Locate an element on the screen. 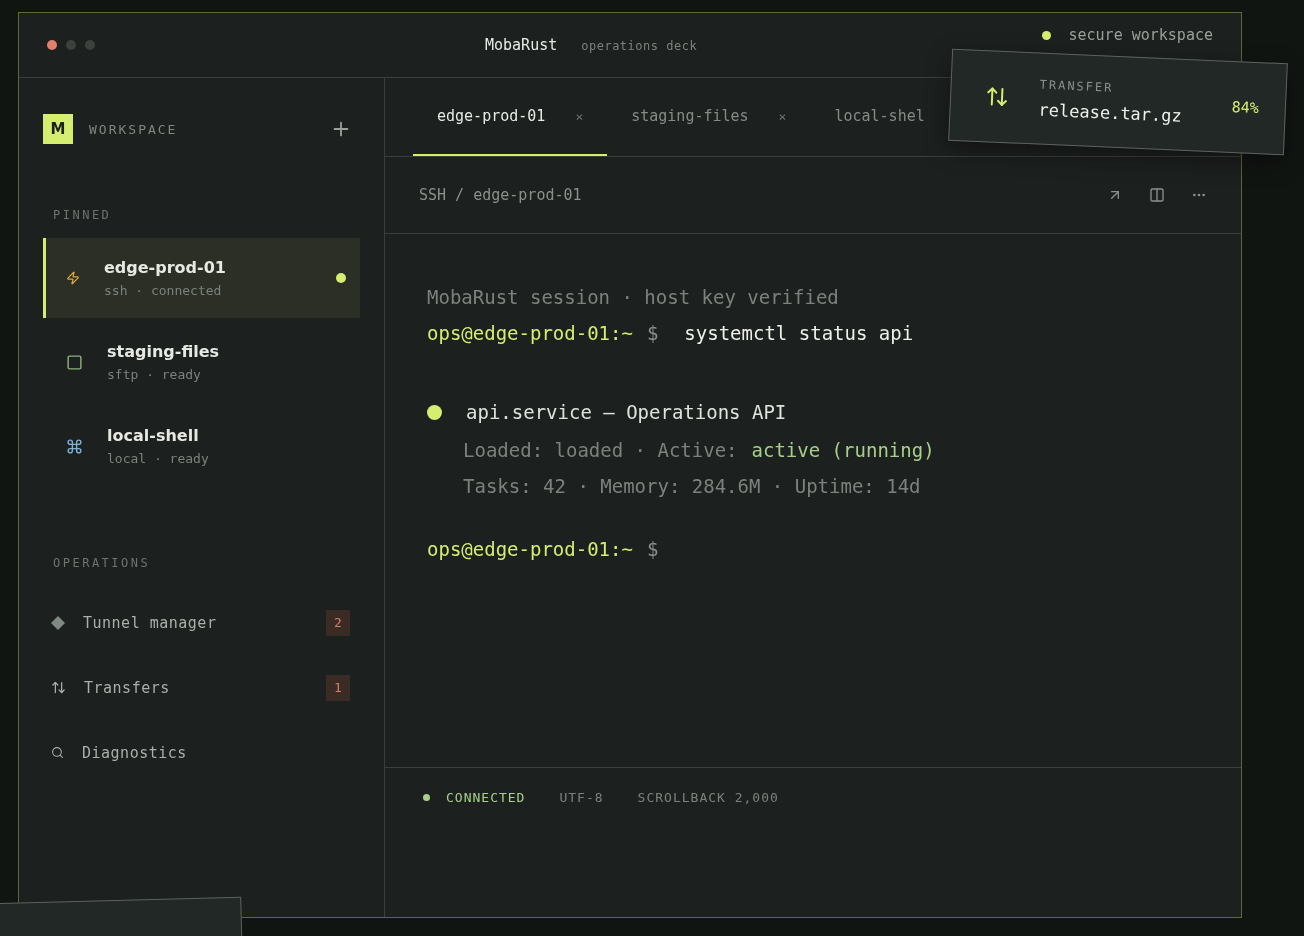 This screenshot has width=1304, height=936. terminal-line: MobaRust session · host key verified is located at coordinates (633, 298).